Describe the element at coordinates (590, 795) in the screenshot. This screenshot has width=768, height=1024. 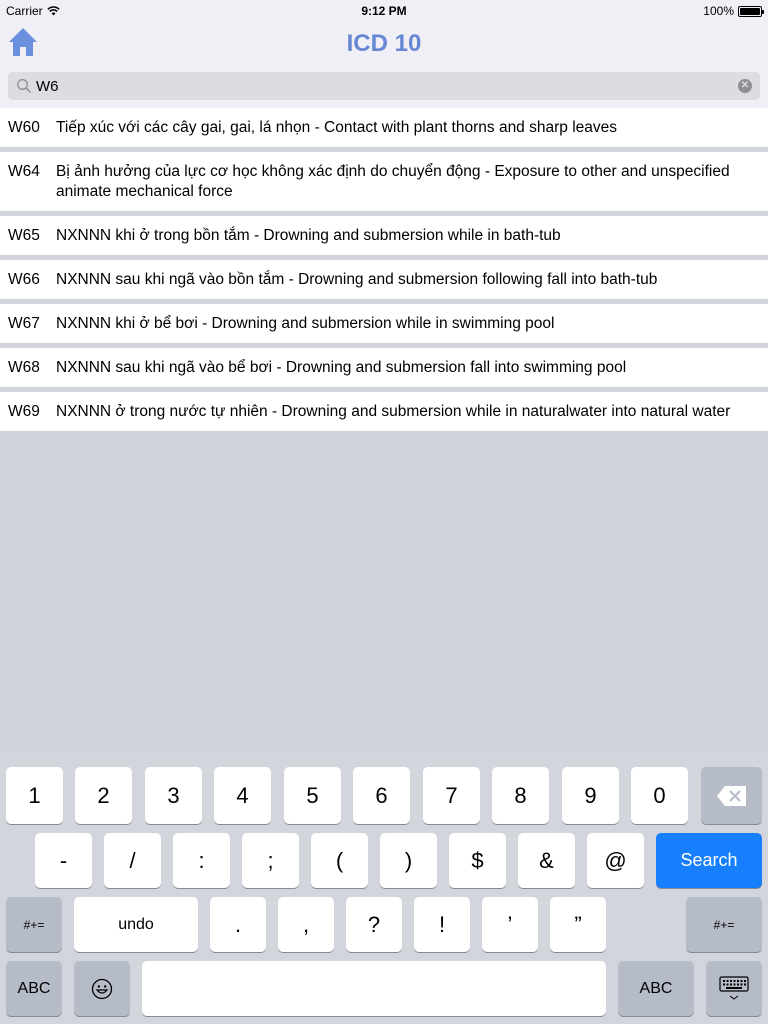
I see `key-9: 9` at that location.